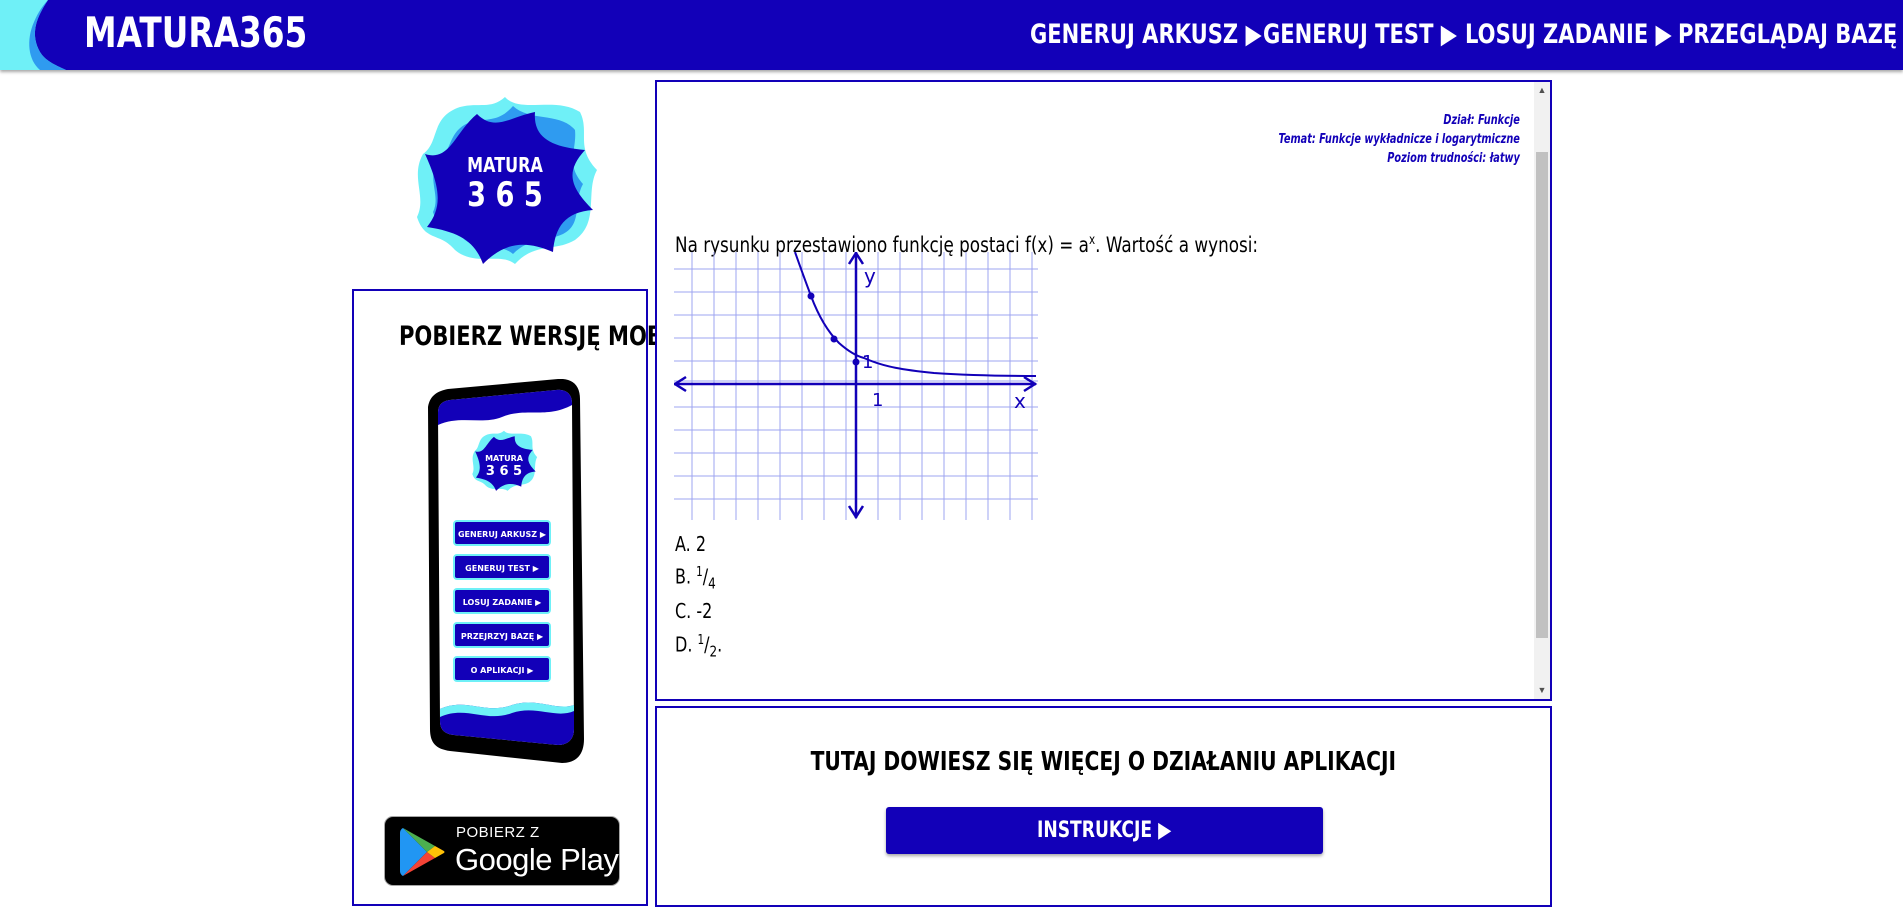 The image size is (1903, 919). What do you see at coordinates (915, 314) in the screenshot?
I see `function-curve` at bounding box center [915, 314].